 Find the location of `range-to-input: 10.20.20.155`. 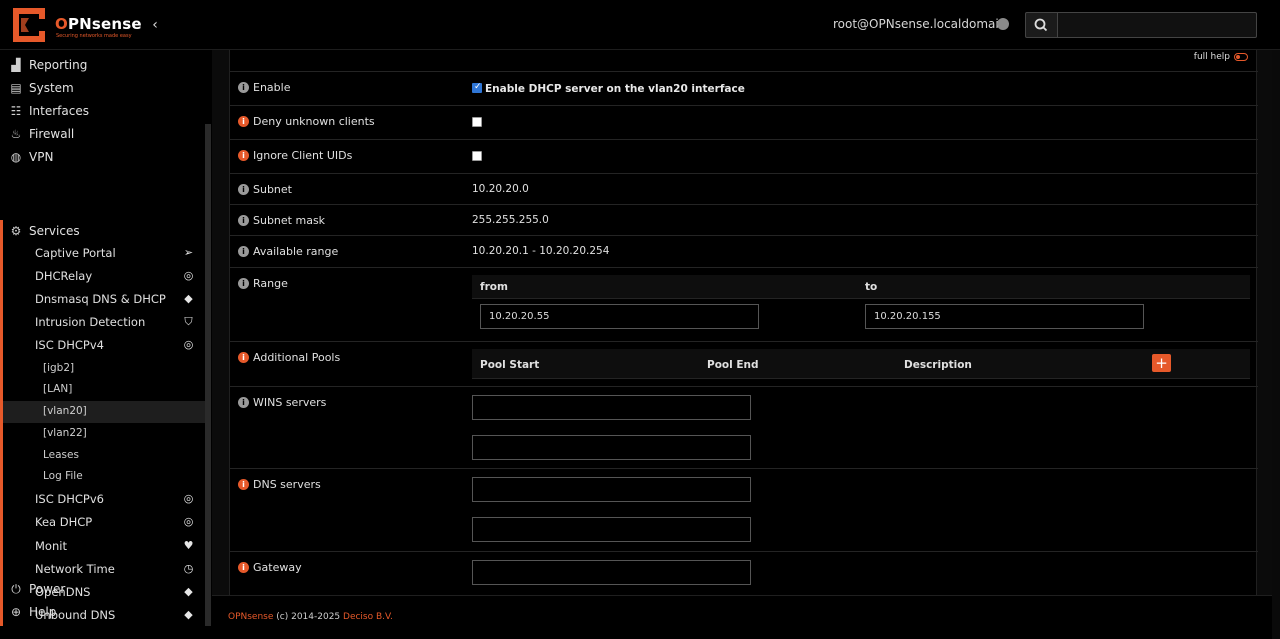

range-to-input: 10.20.20.155 is located at coordinates (1004, 316).